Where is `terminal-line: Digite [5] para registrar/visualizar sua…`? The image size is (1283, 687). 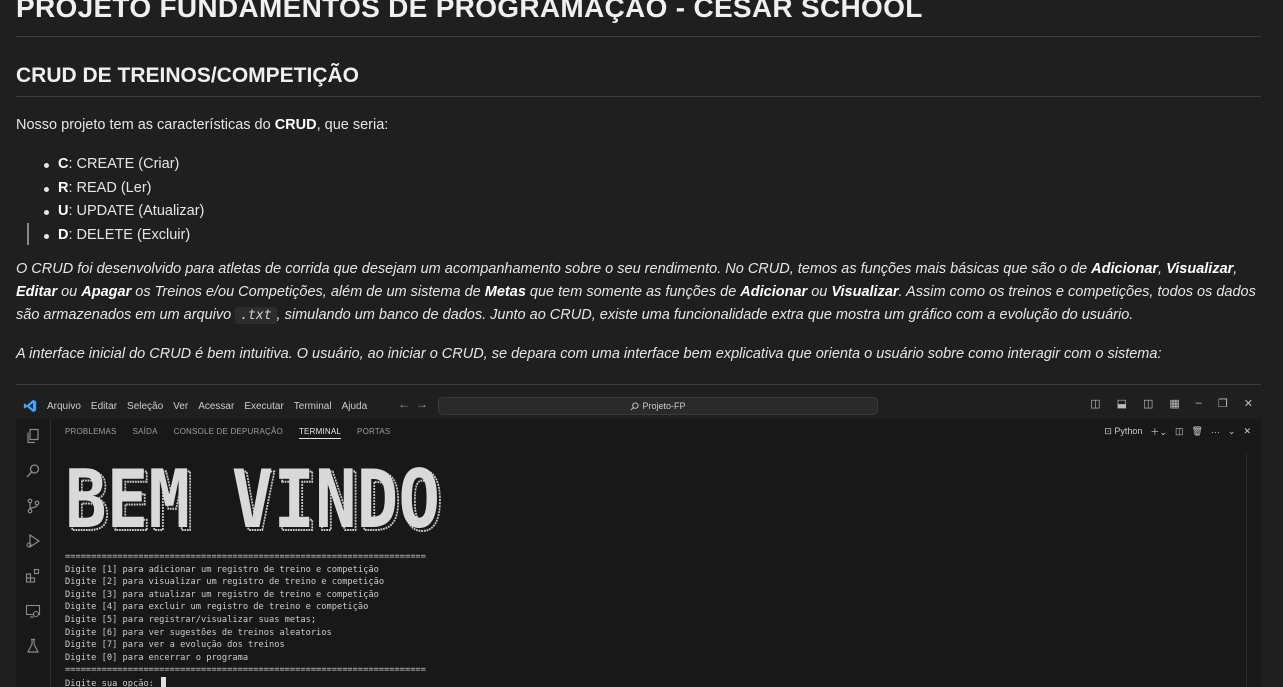 terminal-line: Digite [5] para registrar/visualizar sua… is located at coordinates (191, 619).